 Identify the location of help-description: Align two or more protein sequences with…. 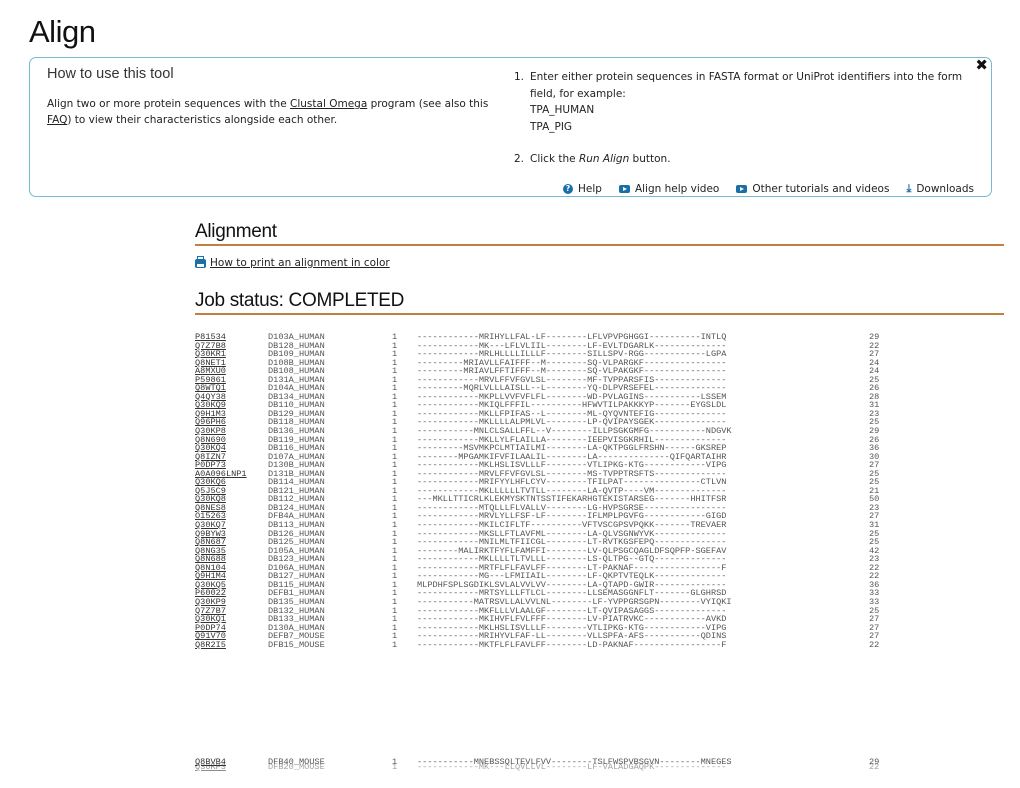
(277, 112).